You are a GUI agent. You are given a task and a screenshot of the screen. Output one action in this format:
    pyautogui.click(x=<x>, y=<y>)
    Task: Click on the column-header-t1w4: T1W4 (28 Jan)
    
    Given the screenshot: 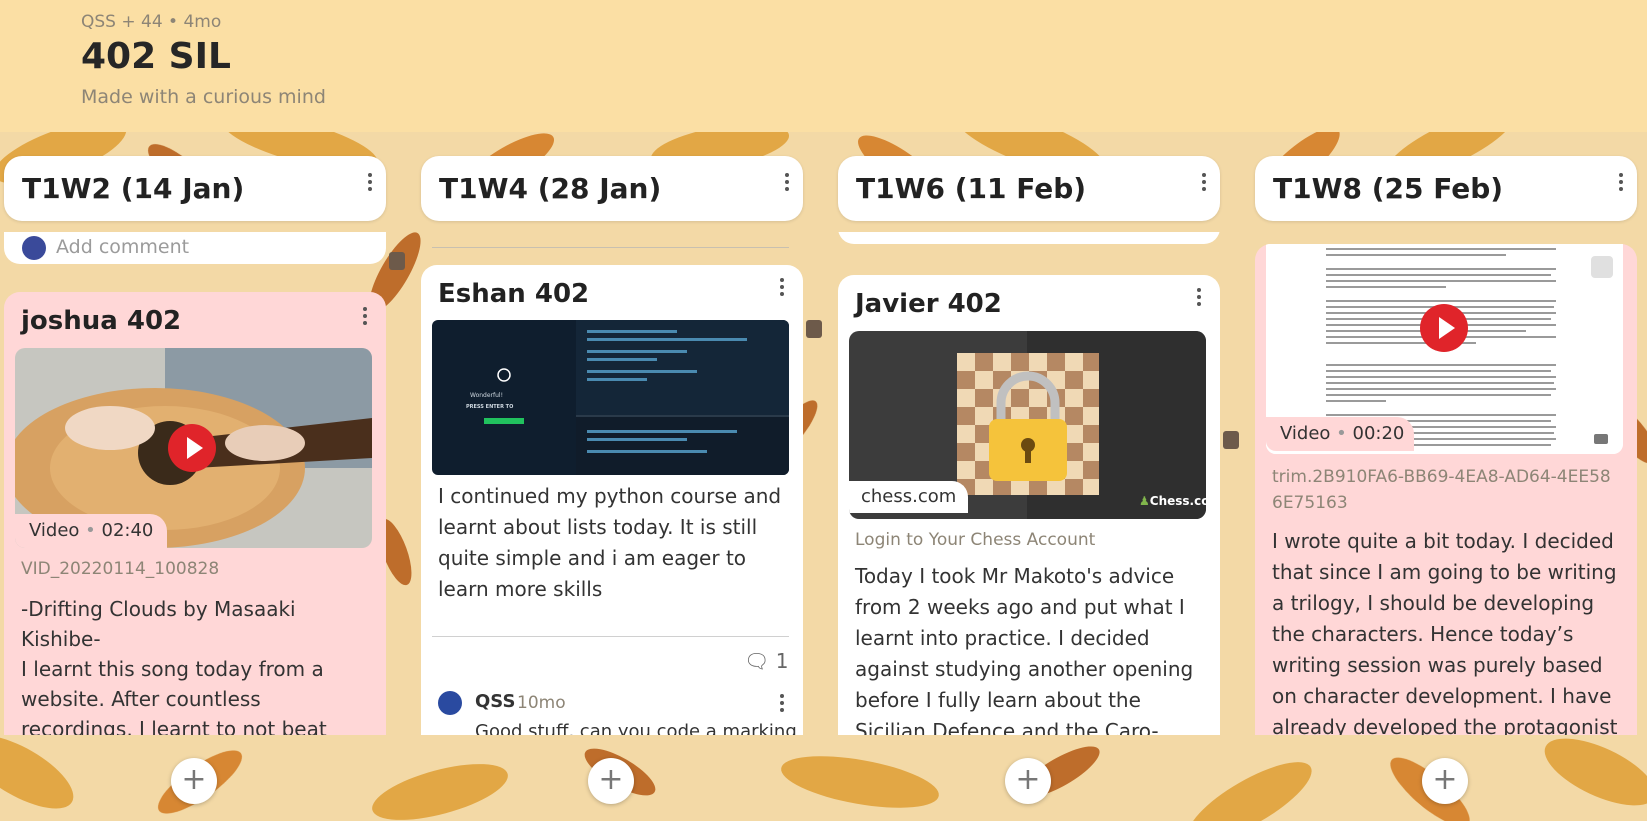 What is the action you would take?
    pyautogui.click(x=612, y=188)
    